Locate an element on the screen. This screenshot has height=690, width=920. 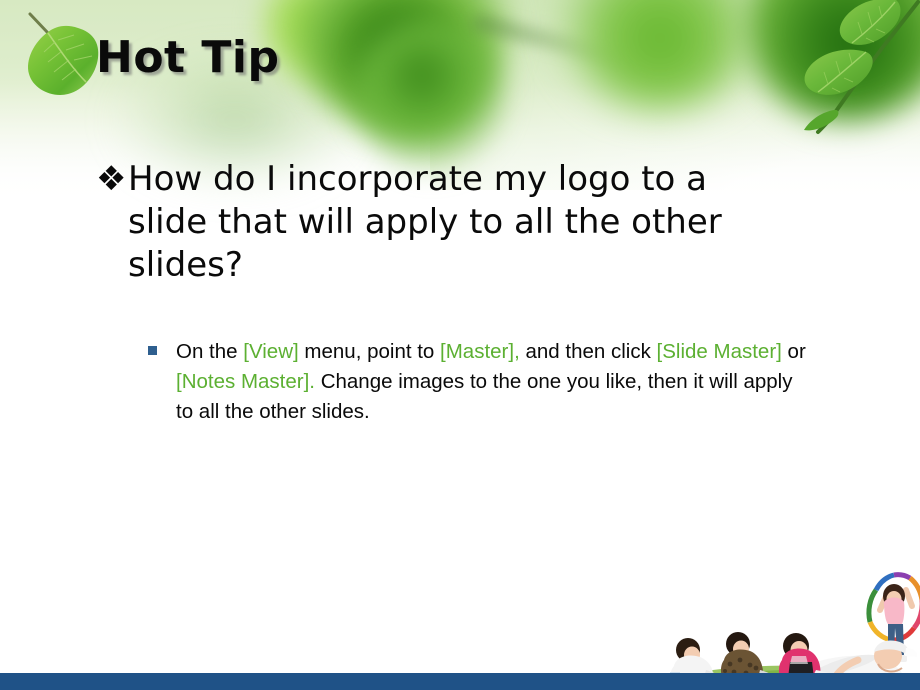
branch-leaves-icon is located at coordinates (862, 67).